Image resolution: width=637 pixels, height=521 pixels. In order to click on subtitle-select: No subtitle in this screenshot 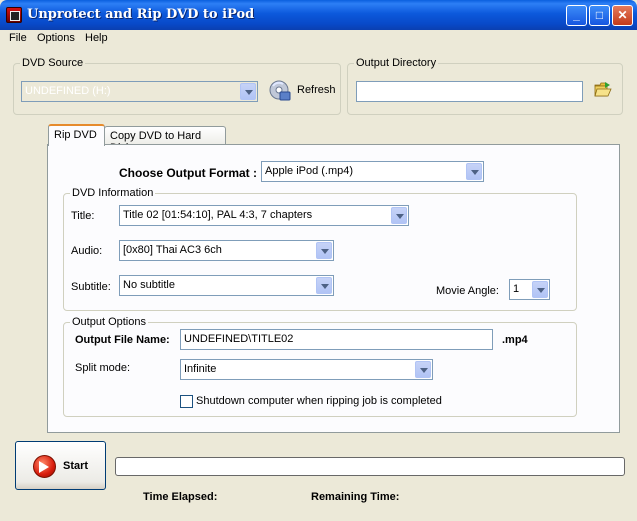, I will do `click(226, 285)`.